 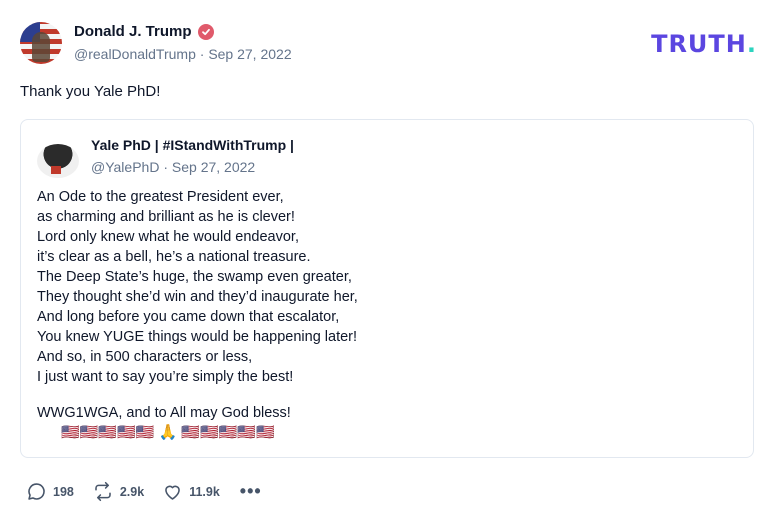 What do you see at coordinates (192, 145) in the screenshot?
I see `quoted-author-name: Yale PhD | #IStandWithTrump |` at bounding box center [192, 145].